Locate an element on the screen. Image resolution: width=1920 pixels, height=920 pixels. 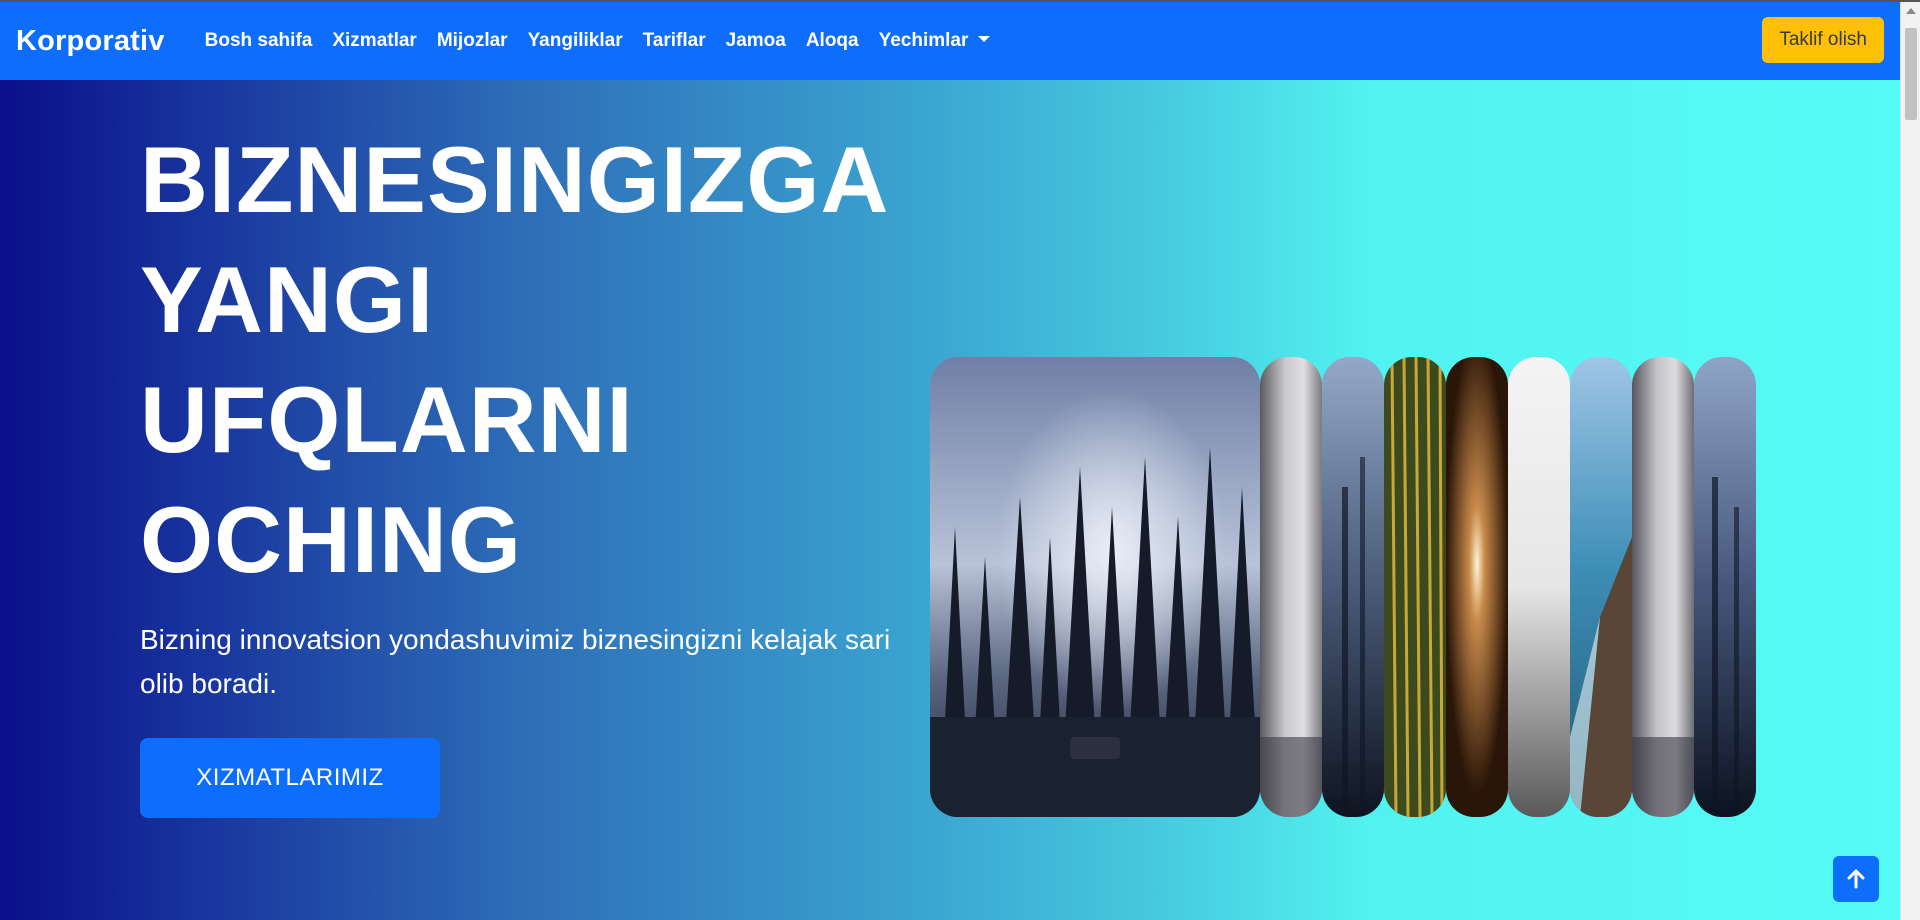
back-to-top-button is located at coordinates (1856, 879).